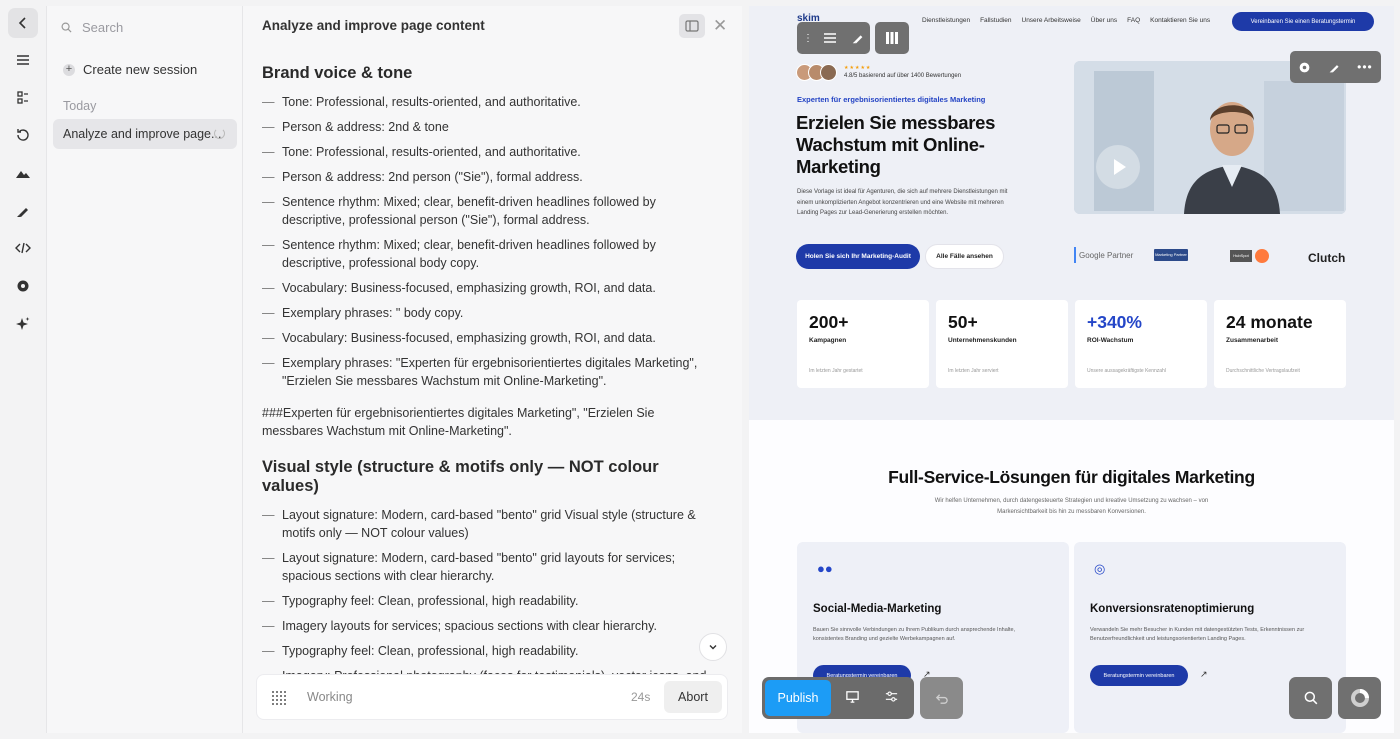  Describe the element at coordinates (1104, 20) in the screenshot. I see `site-nav-link: Über uns` at that location.